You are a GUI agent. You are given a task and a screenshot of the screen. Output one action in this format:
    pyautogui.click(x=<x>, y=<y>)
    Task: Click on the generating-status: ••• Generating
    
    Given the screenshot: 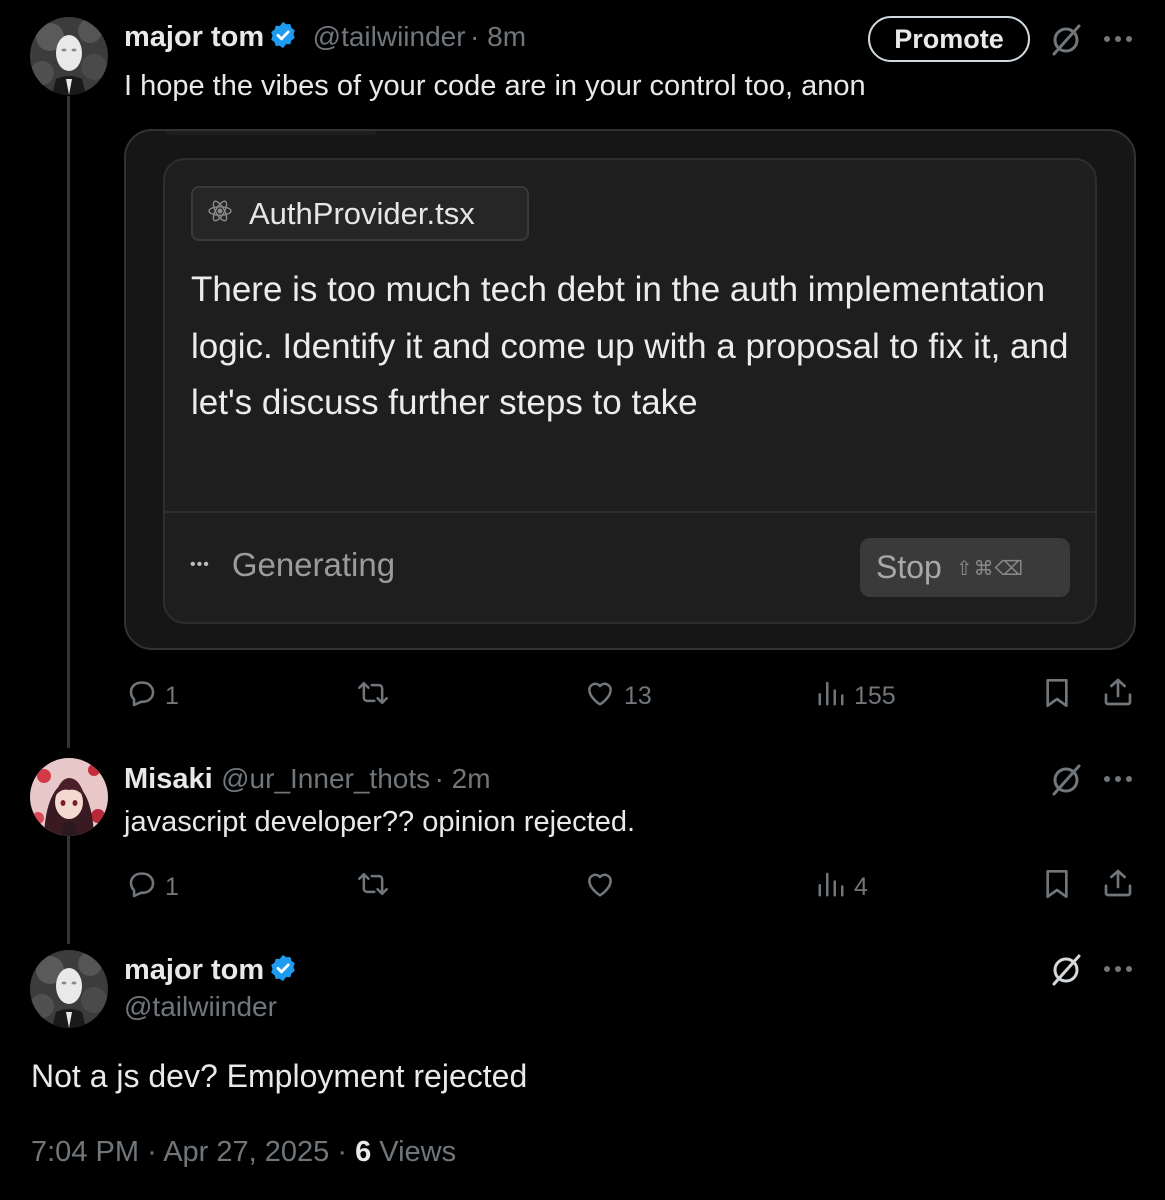 What is the action you would take?
    pyautogui.click(x=292, y=565)
    